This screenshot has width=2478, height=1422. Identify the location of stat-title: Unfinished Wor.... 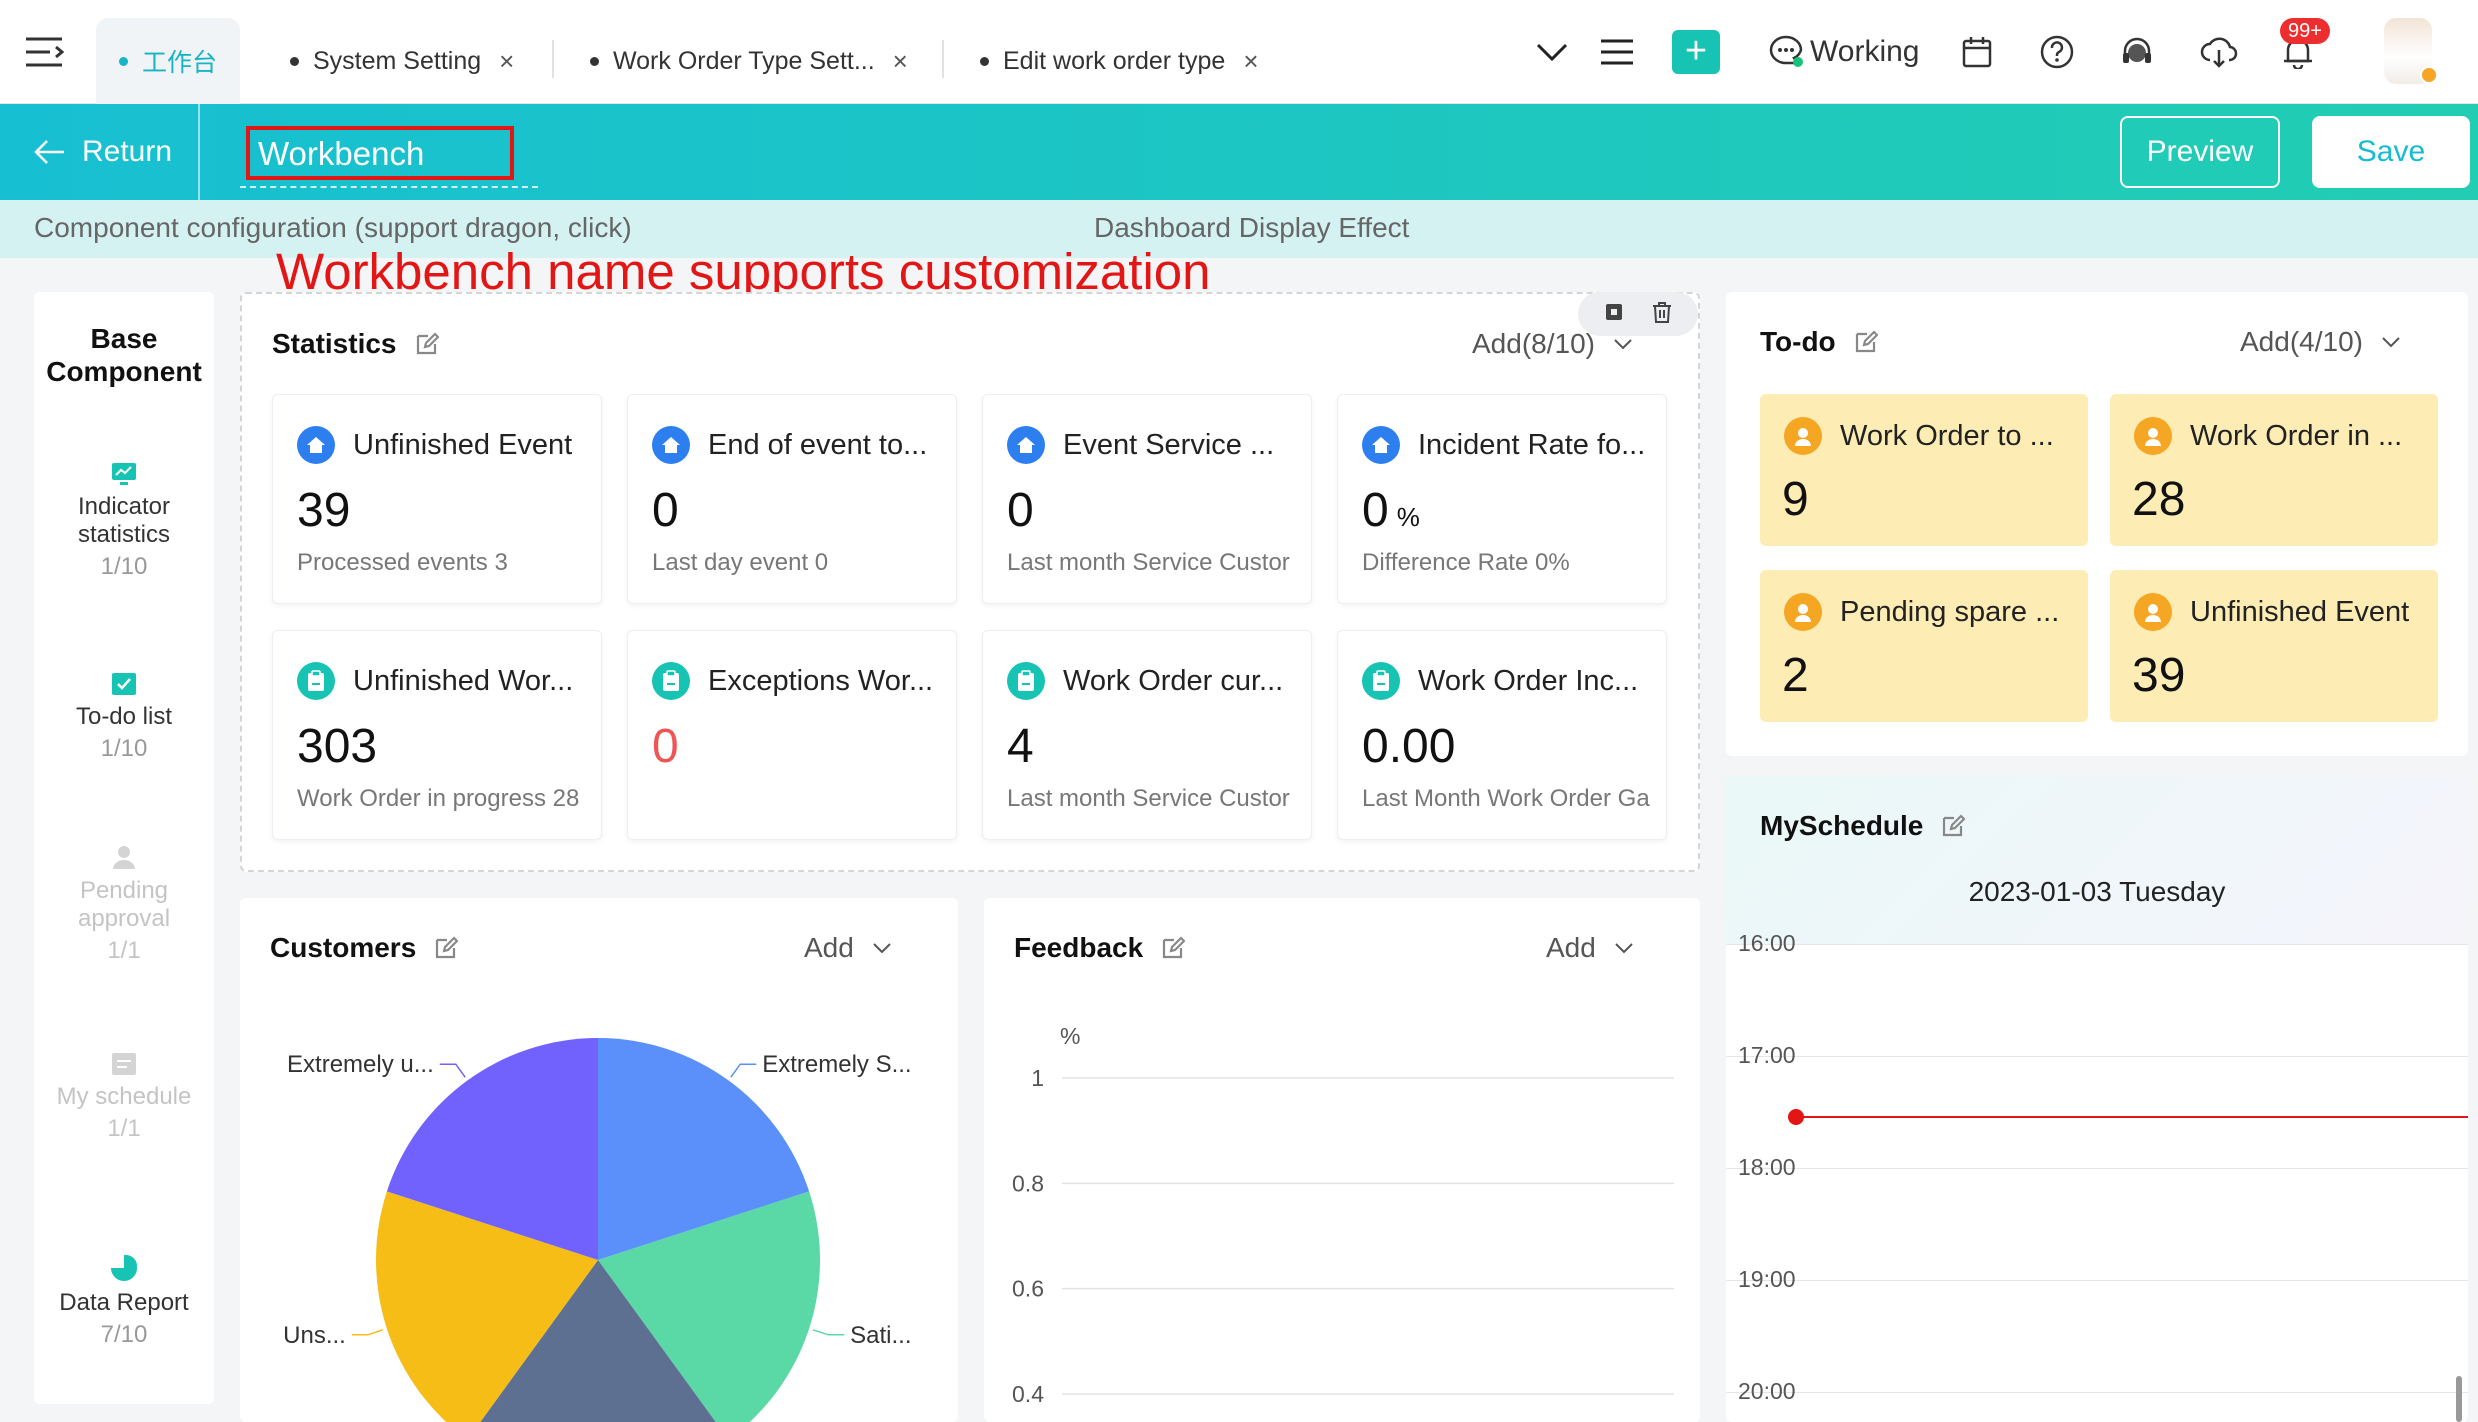
(463, 680).